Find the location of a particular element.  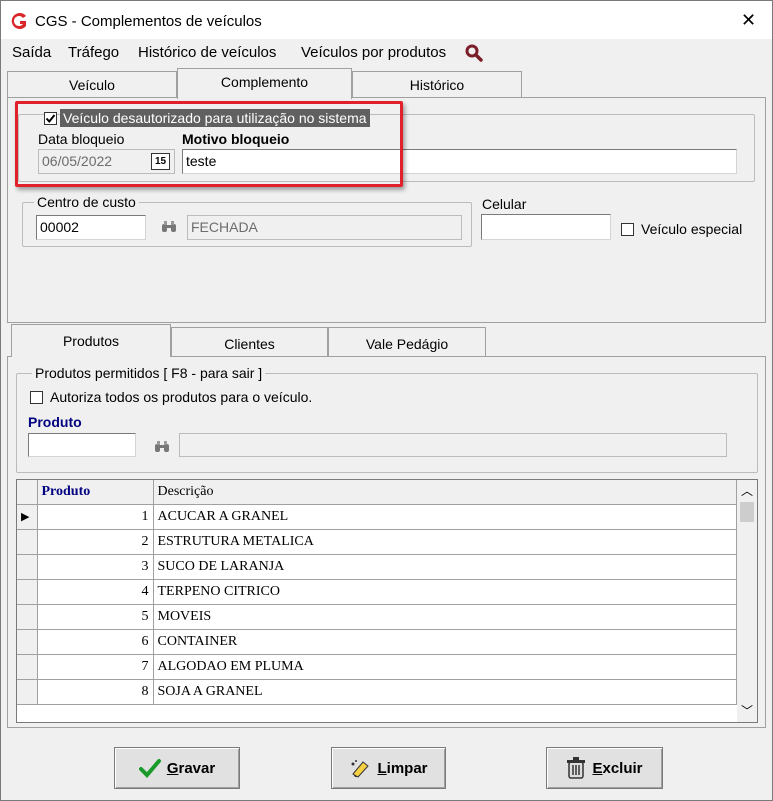

table-row: ▶ 1 ACUCAR A GRANEL is located at coordinates (377, 517).